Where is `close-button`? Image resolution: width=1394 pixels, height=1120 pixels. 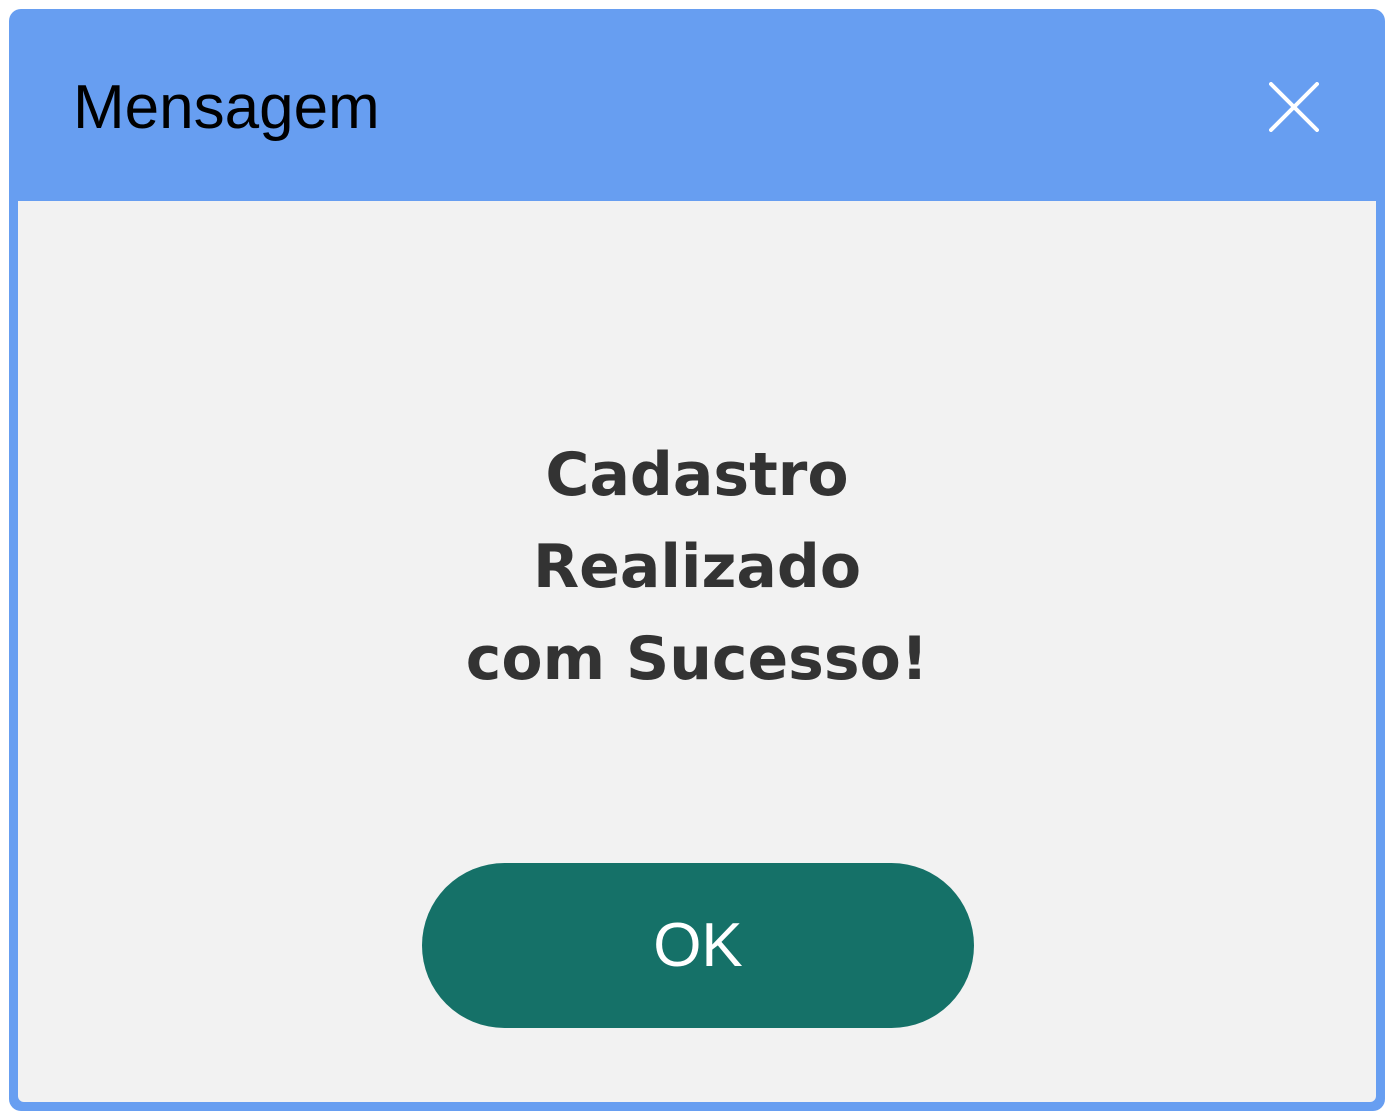
close-button is located at coordinates (1294, 107).